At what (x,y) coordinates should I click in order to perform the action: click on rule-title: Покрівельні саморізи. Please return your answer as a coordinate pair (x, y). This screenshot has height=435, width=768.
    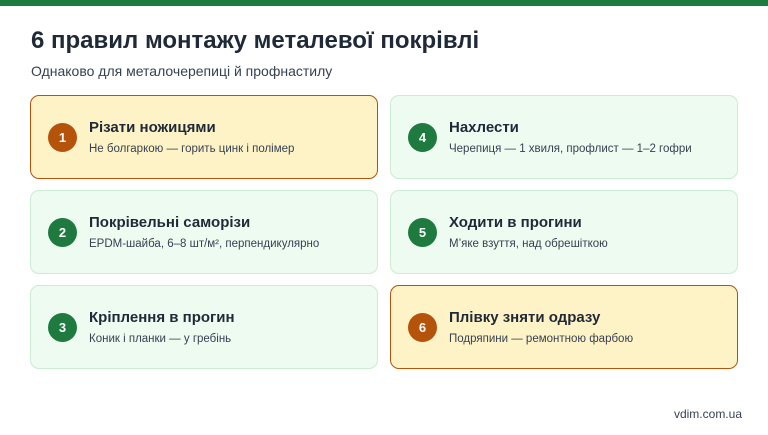
    Looking at the image, I should click on (170, 222).